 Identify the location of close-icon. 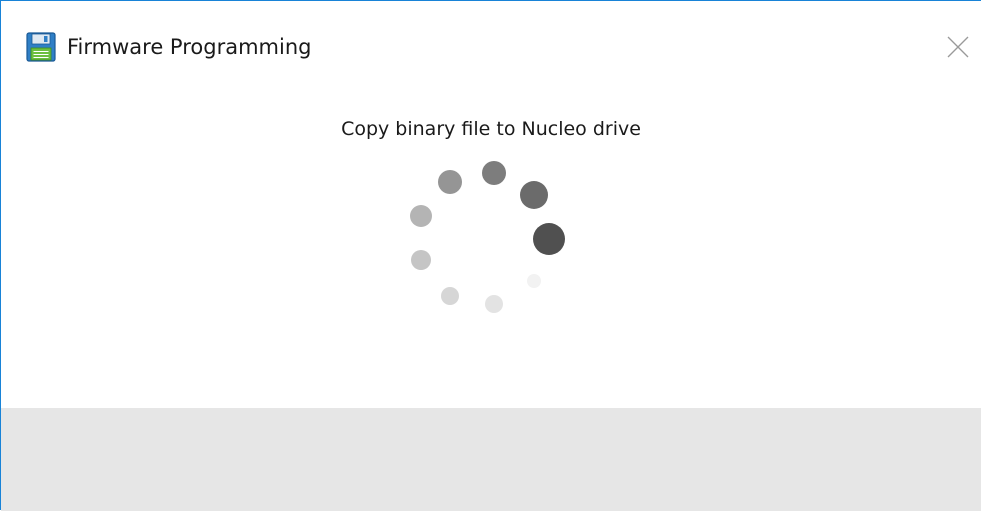
(958, 47).